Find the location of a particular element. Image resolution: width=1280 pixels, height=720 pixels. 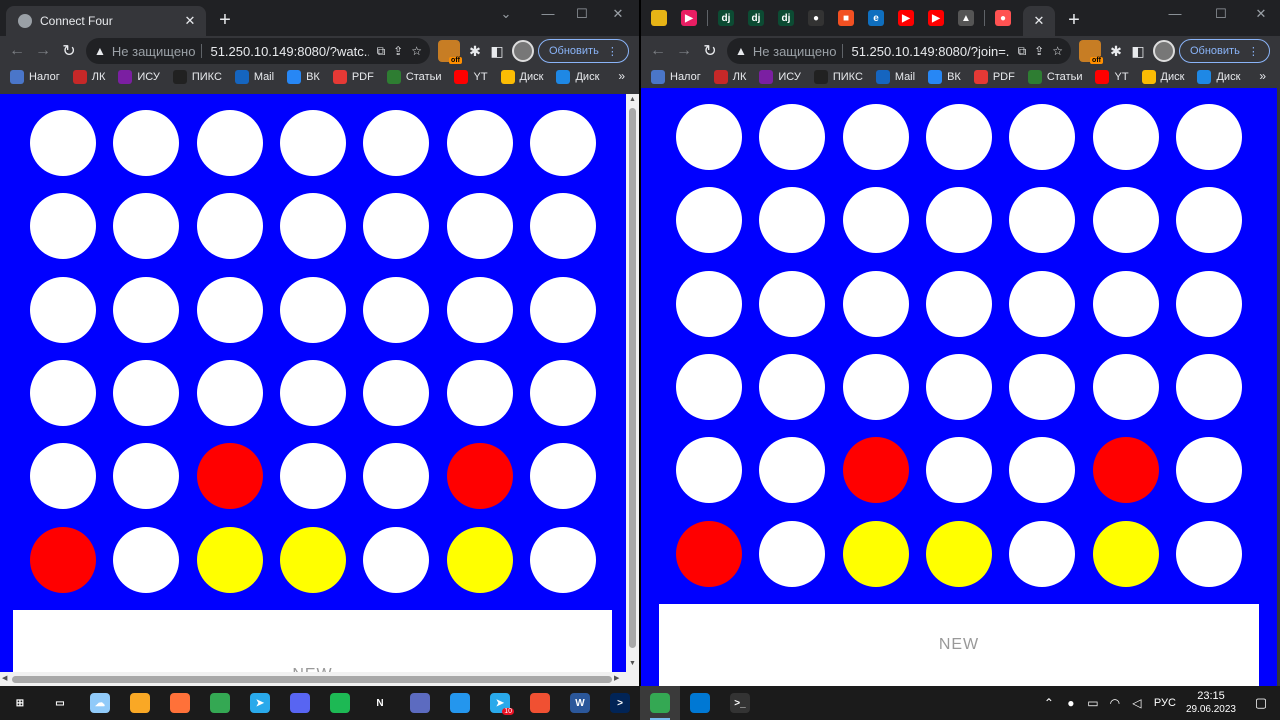

bookmark-8: YT is located at coordinates (471, 77).